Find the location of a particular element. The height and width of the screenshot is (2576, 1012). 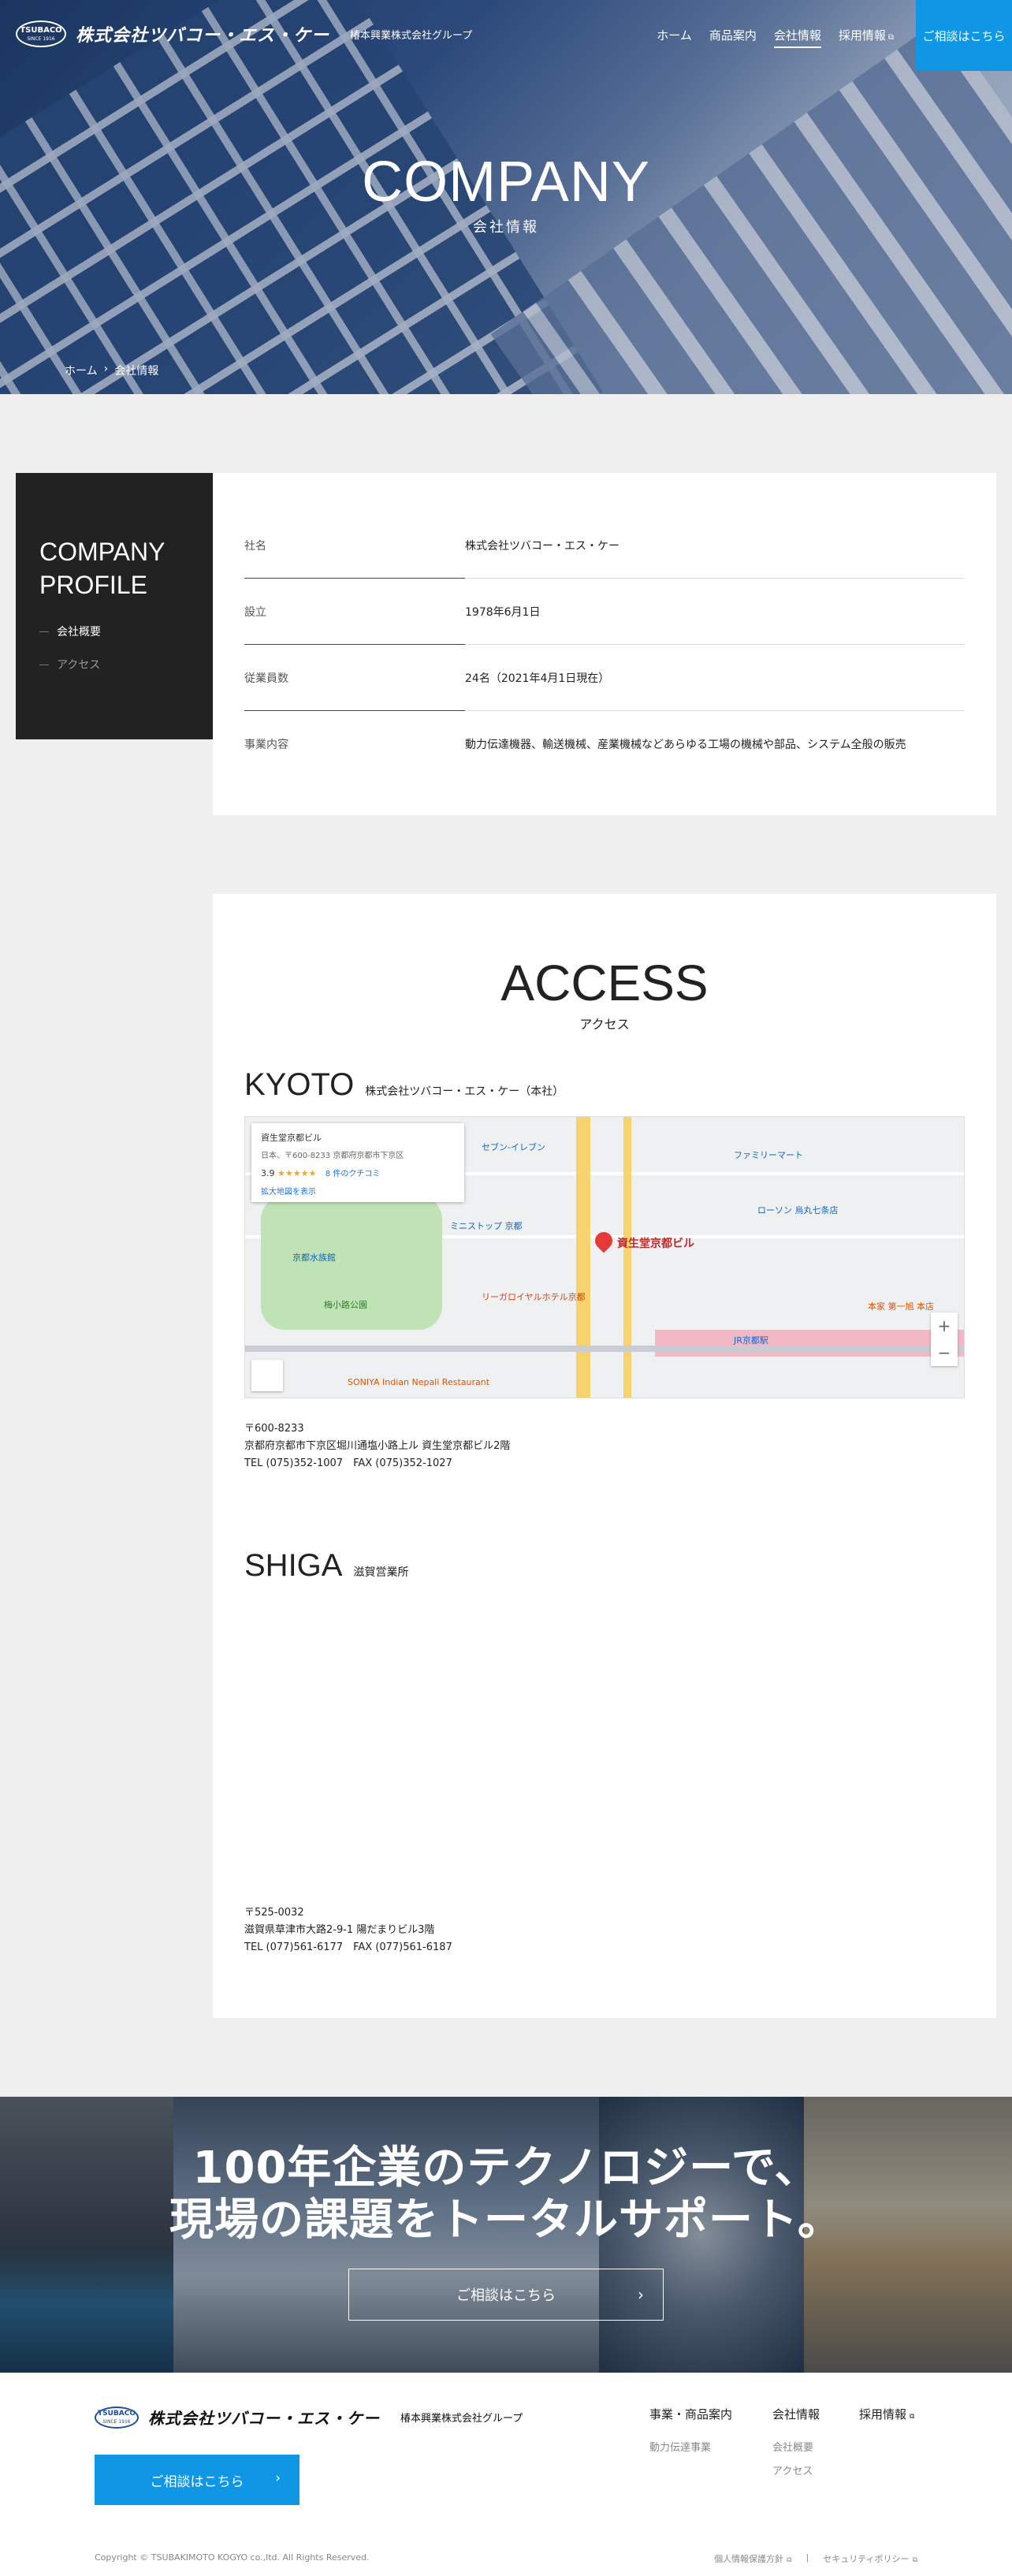

nav-recruit: 採用情報 ⧉ is located at coordinates (866, 37).